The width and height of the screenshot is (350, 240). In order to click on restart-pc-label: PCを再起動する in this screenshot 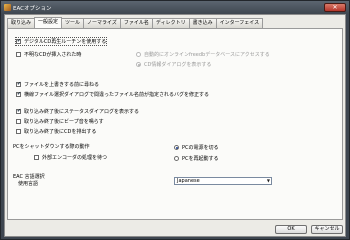, I will do `click(200, 159)`.